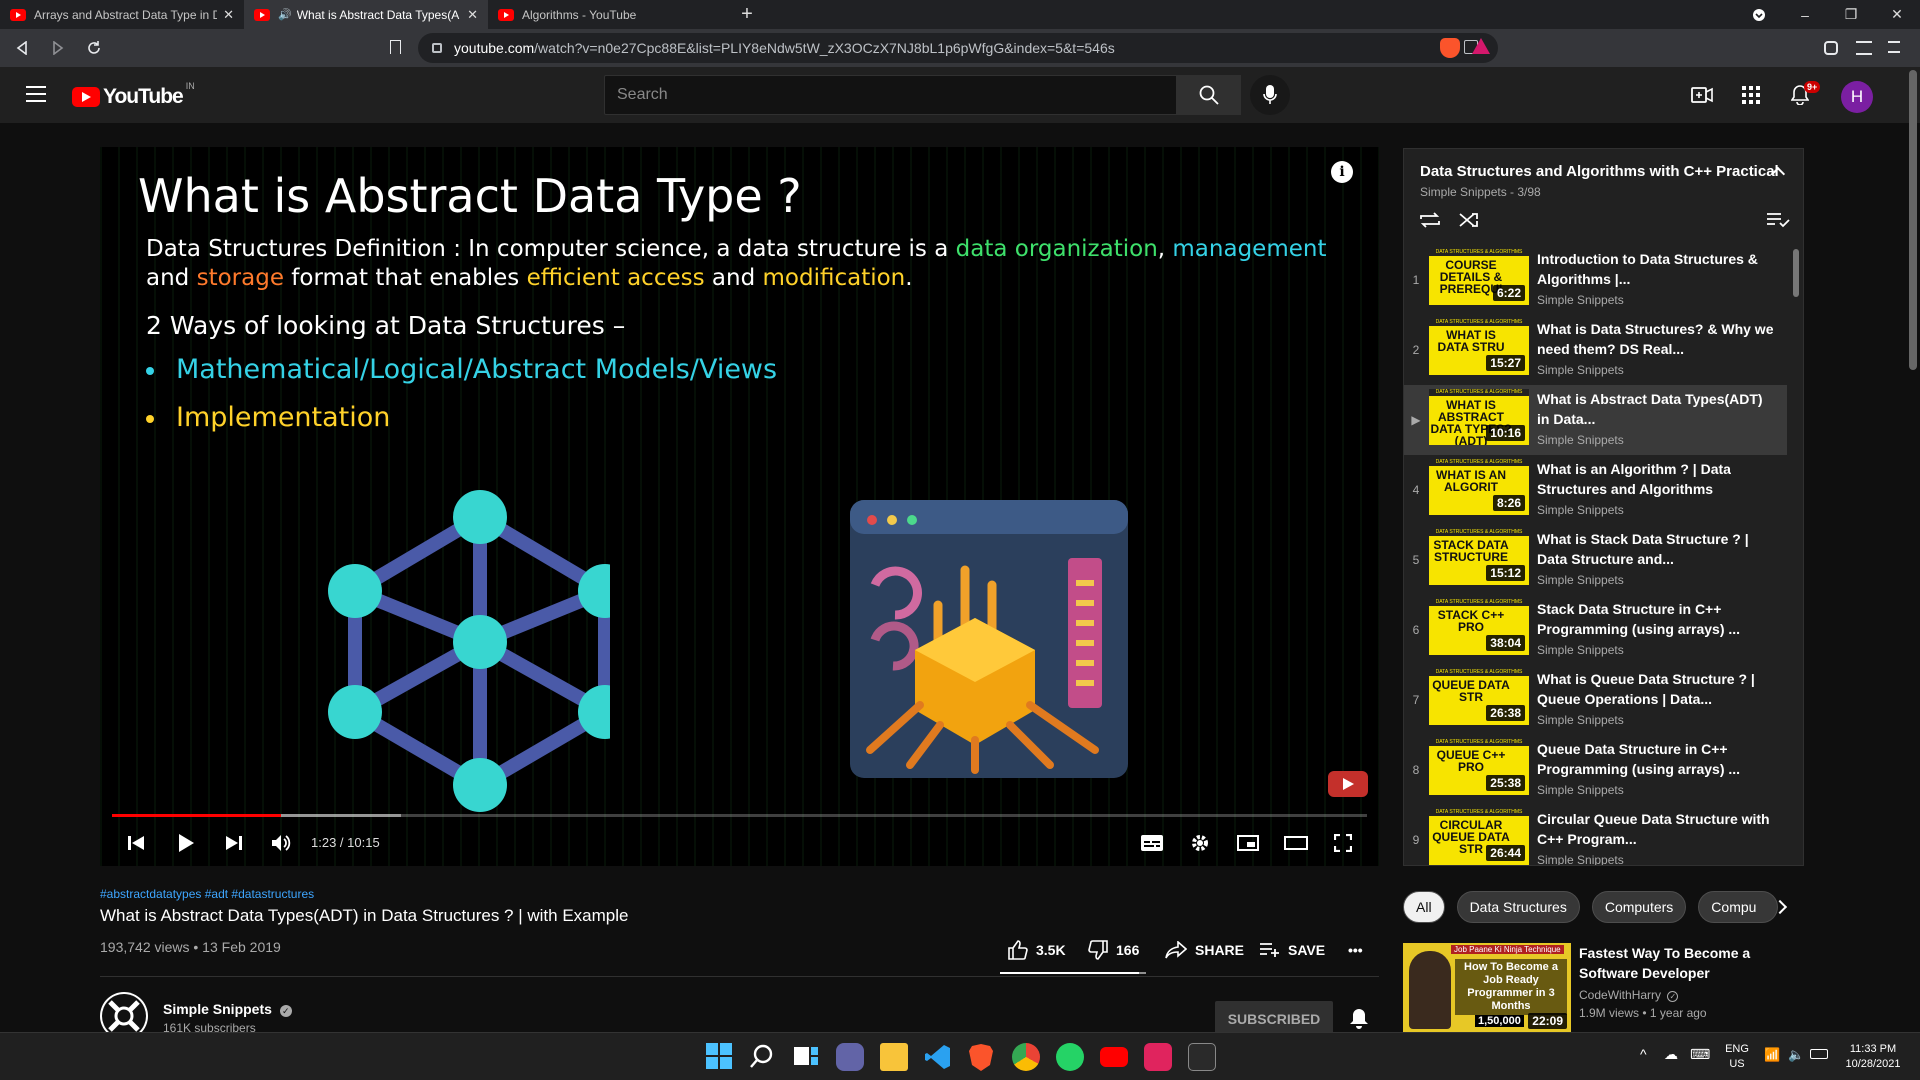 This screenshot has height=1080, width=1920. I want to click on video-hashtags: #abstractdatatypes #adt #datastructures, so click(207, 894).